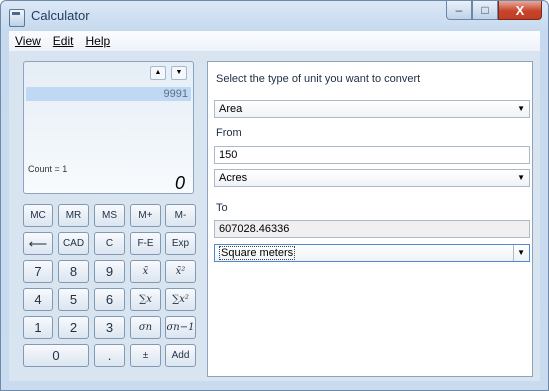 This screenshot has width=549, height=391. Describe the element at coordinates (231, 109) in the screenshot. I see `unit-type-value: Area` at that location.